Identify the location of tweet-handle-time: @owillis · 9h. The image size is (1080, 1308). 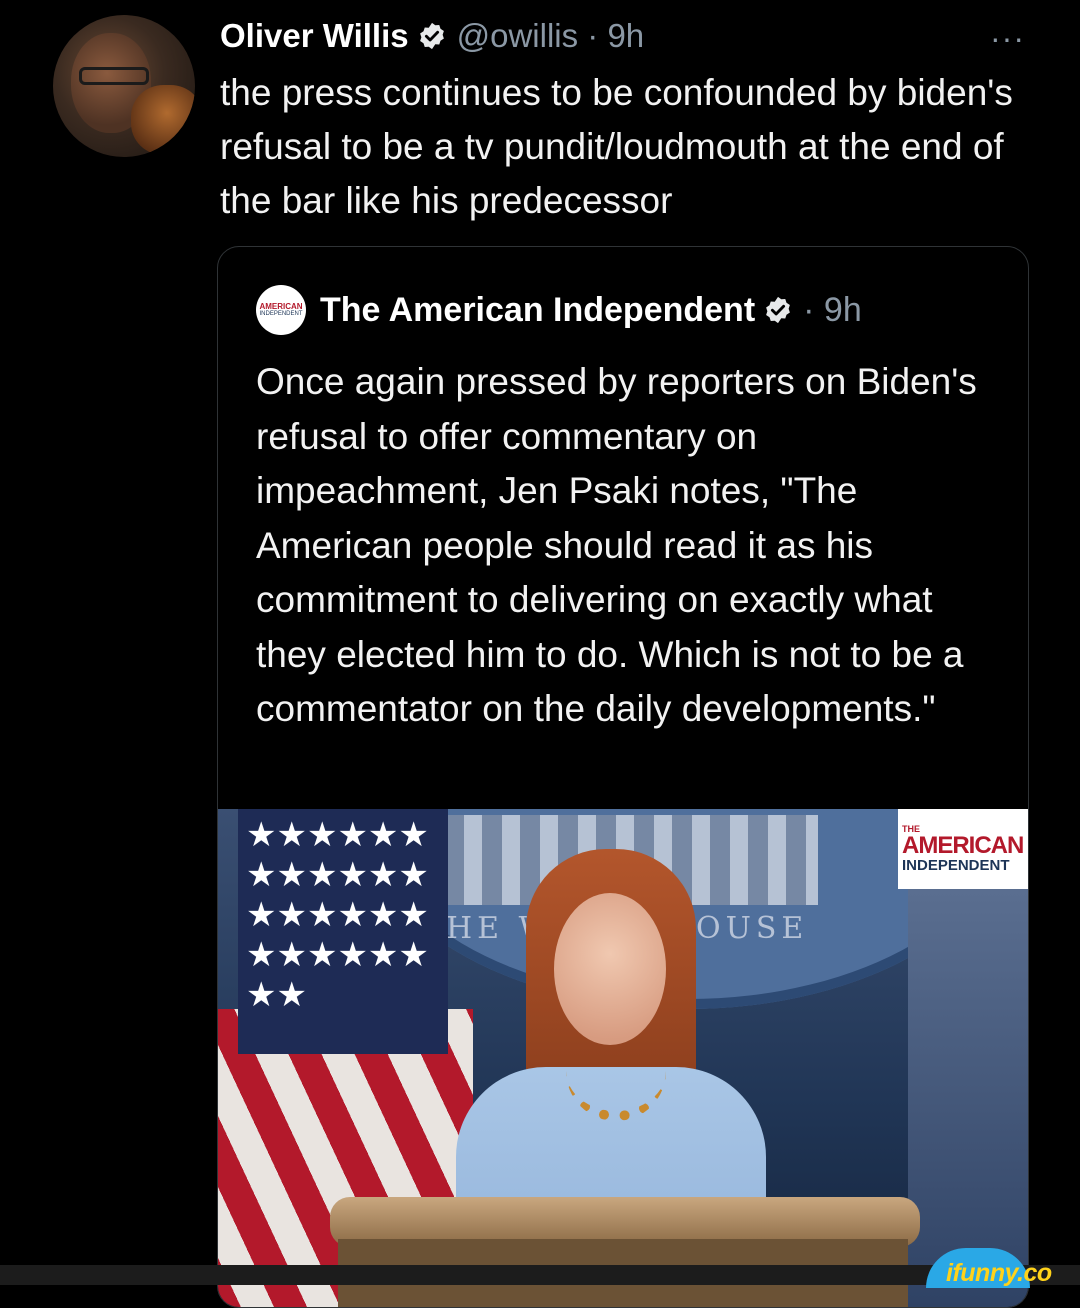
(551, 36).